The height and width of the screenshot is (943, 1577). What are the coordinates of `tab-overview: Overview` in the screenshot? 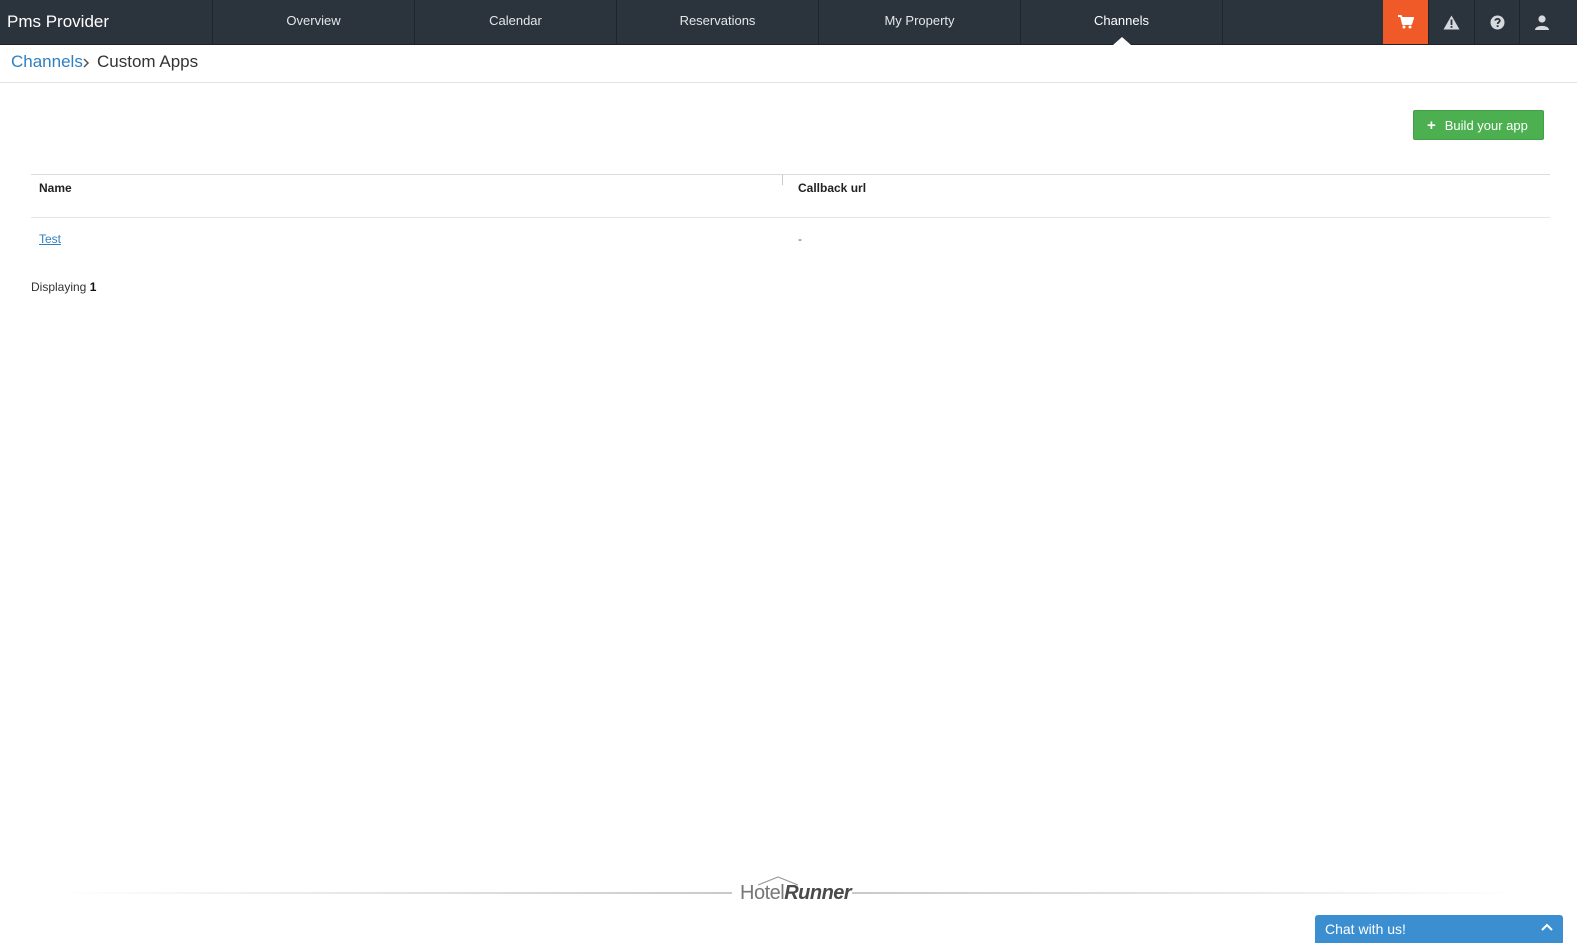 It's located at (314, 22).